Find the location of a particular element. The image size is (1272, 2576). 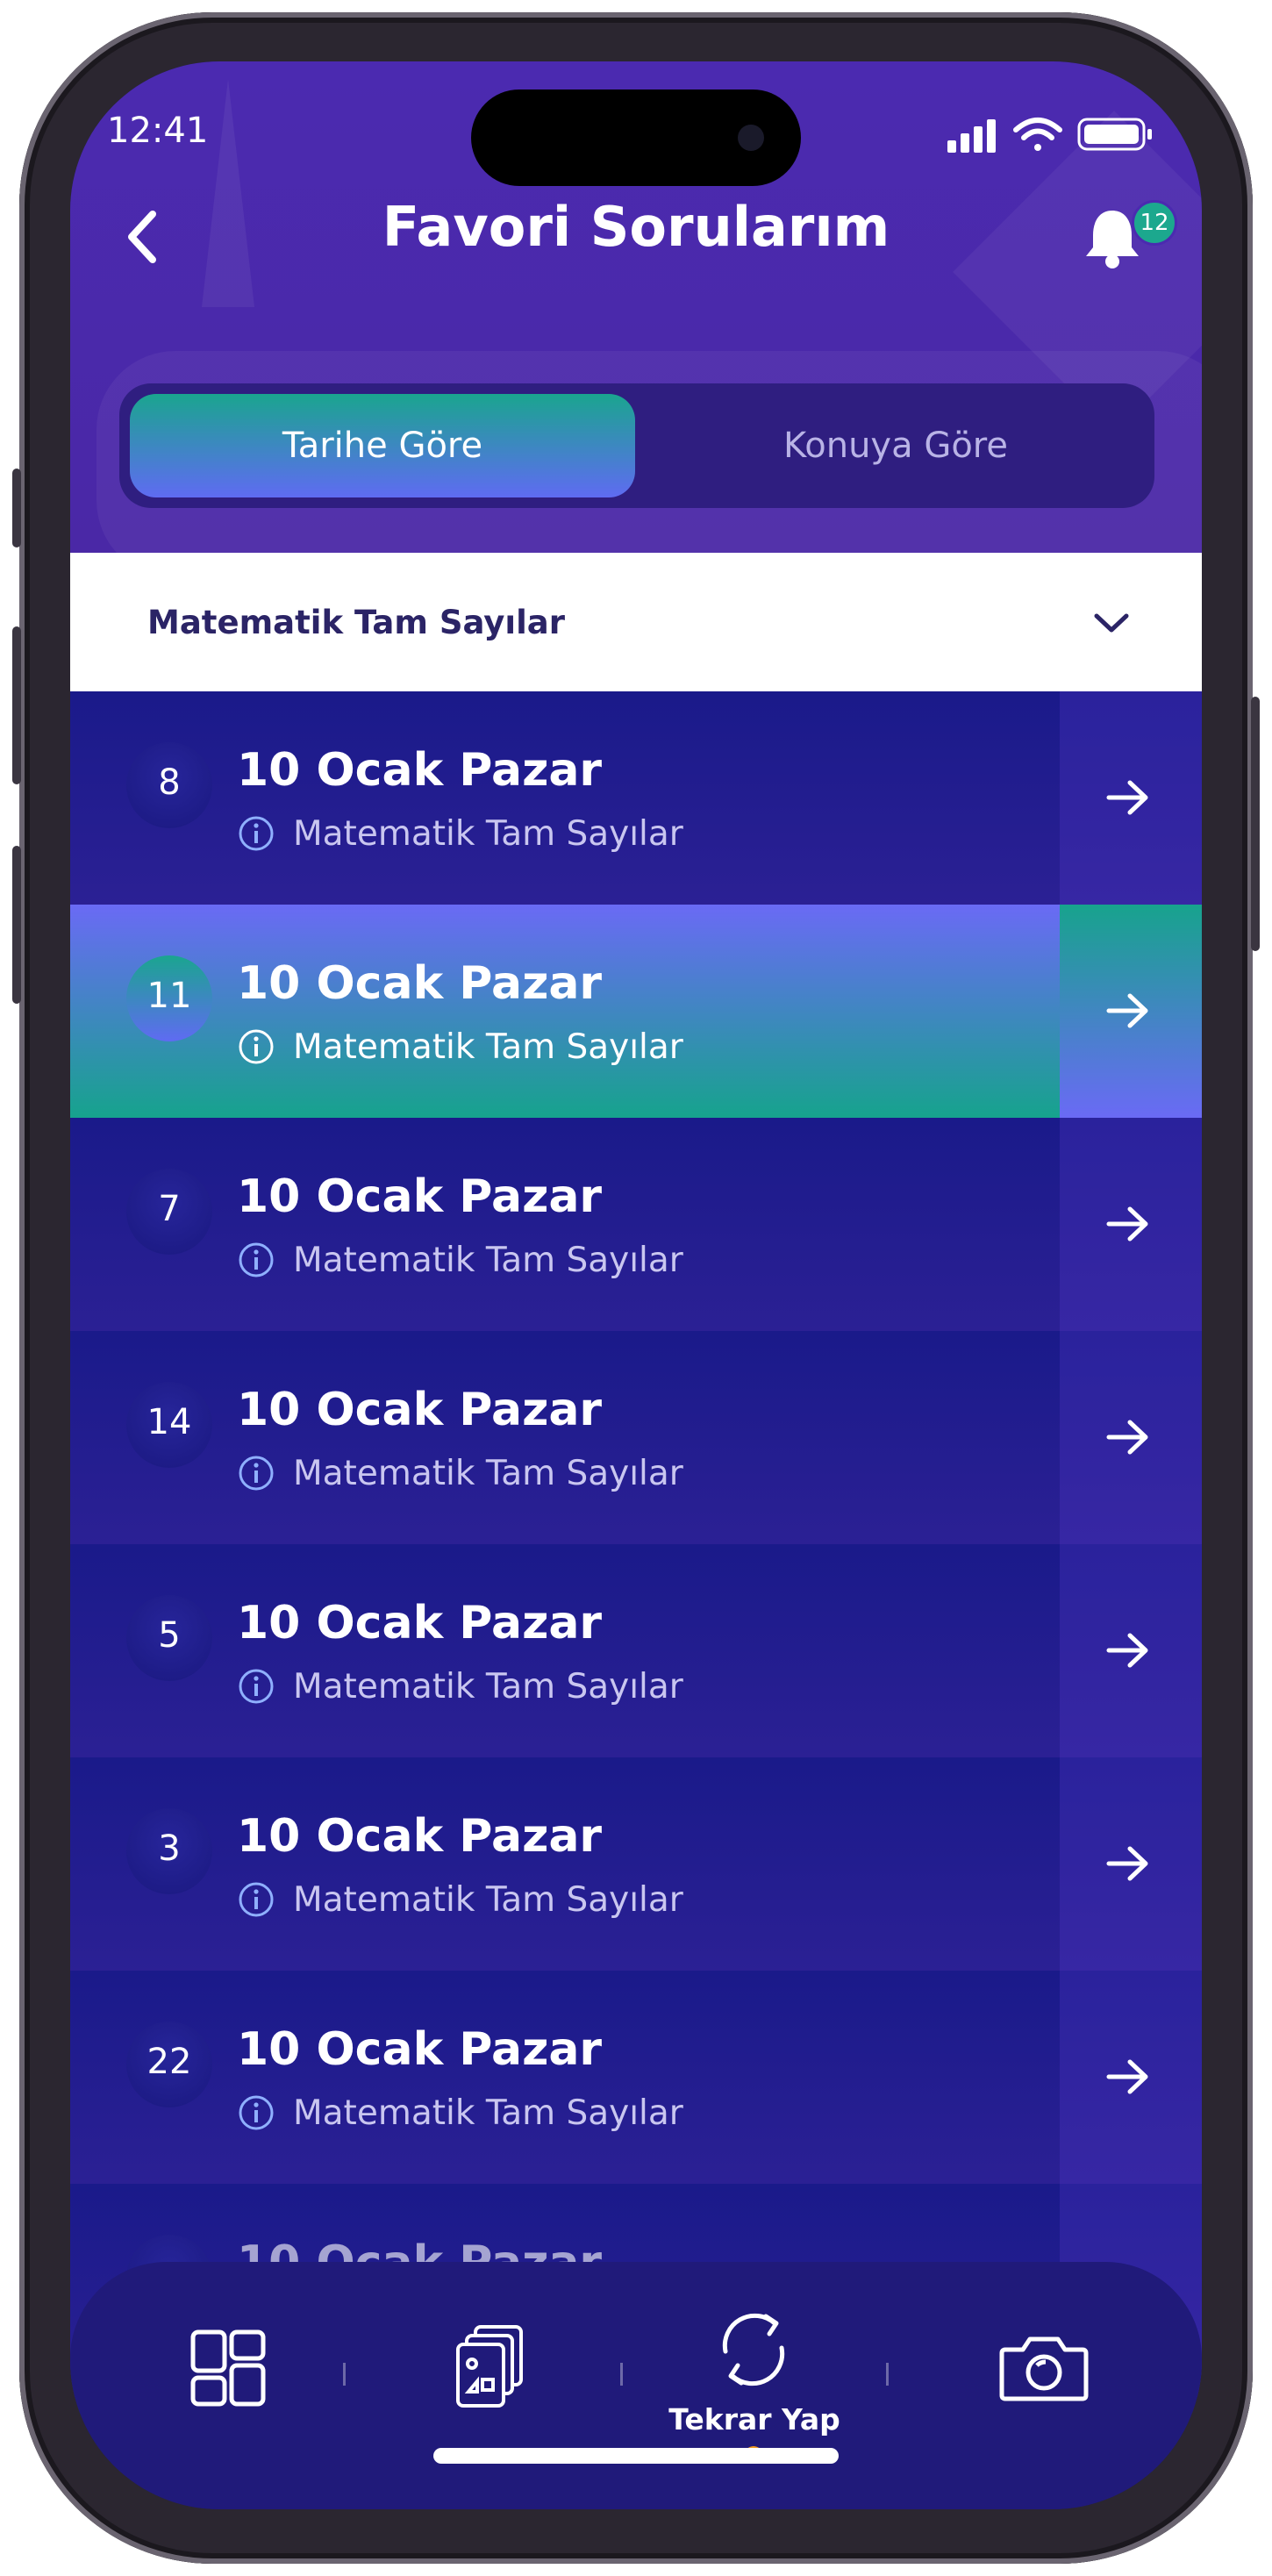

status-icons is located at coordinates (1049, 135).